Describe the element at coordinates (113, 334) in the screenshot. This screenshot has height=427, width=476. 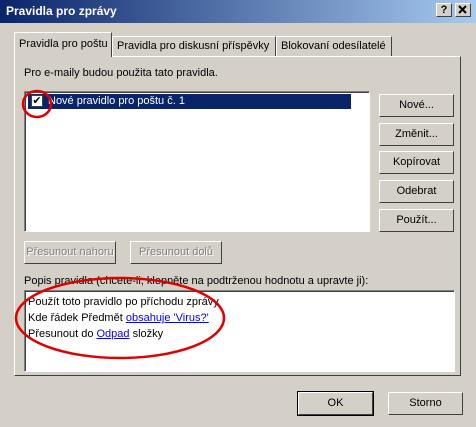
I see `folder-link: Odpad` at that location.